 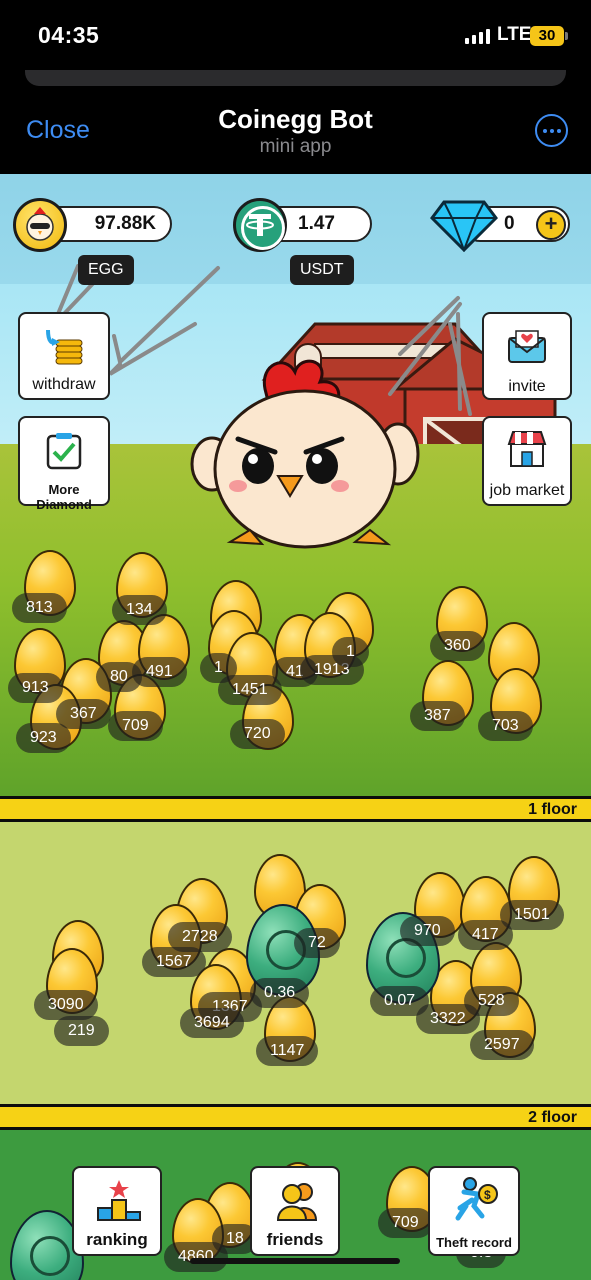 What do you see at coordinates (295, 119) in the screenshot?
I see `app-title: Coinegg Bot` at bounding box center [295, 119].